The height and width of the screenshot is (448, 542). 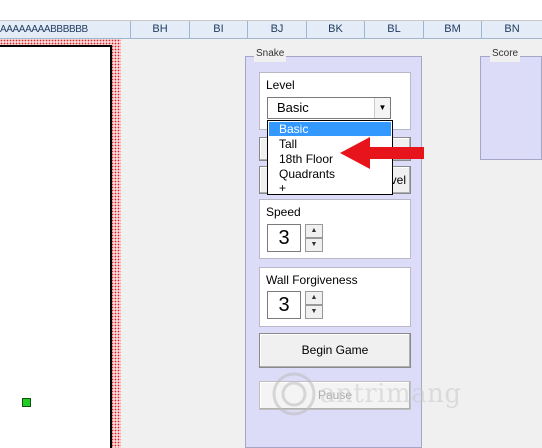 I want to click on wall-up-icon: ▲, so click(x=314, y=298).